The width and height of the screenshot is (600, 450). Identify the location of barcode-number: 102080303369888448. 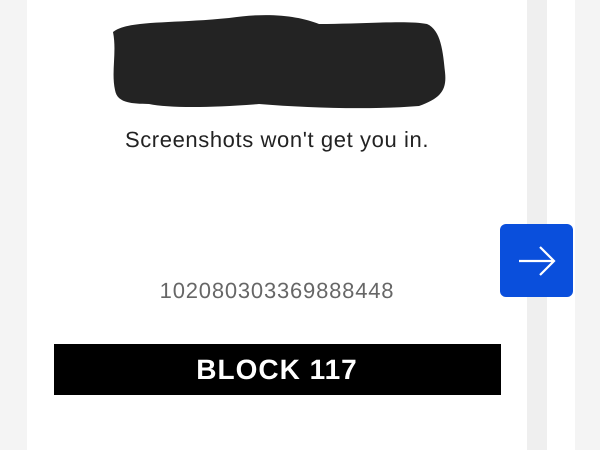
(277, 291).